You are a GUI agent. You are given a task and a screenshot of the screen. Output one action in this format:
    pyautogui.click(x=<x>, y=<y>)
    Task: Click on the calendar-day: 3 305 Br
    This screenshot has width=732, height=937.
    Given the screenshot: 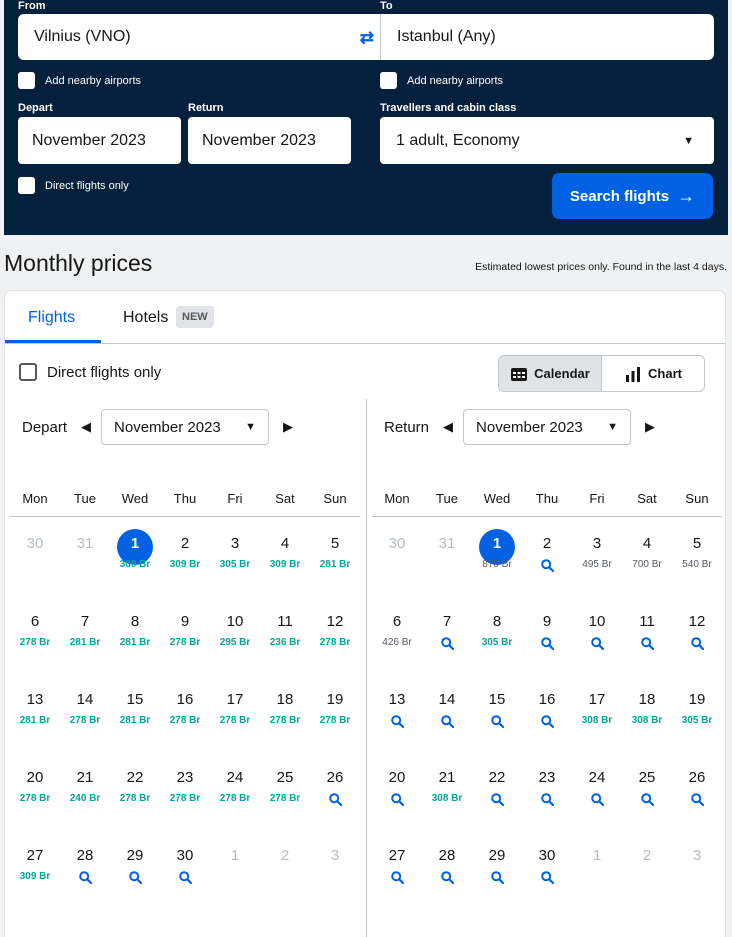 What is the action you would take?
    pyautogui.click(x=235, y=556)
    